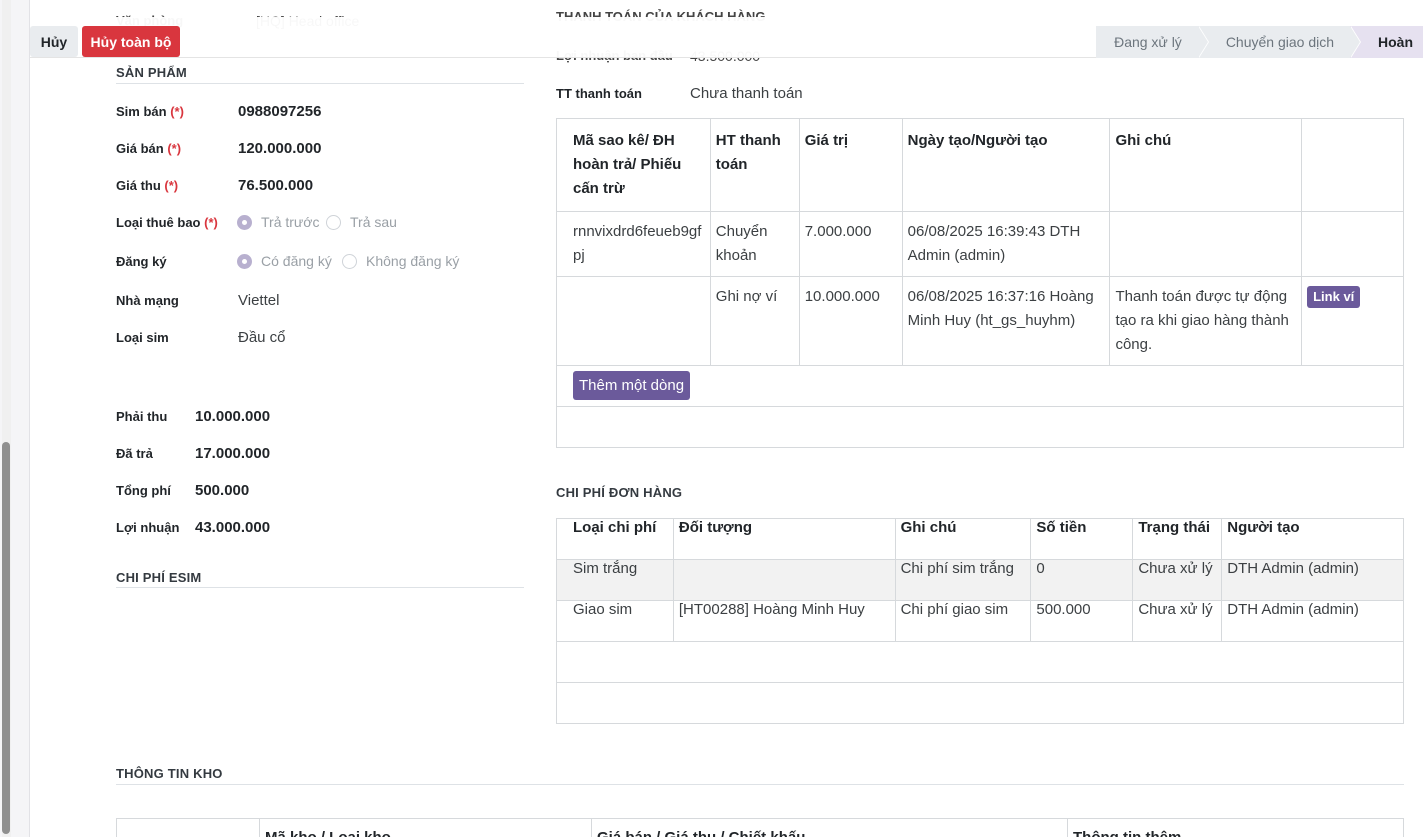  I want to click on cost-amount-cell: 500.000, so click(1082, 621).